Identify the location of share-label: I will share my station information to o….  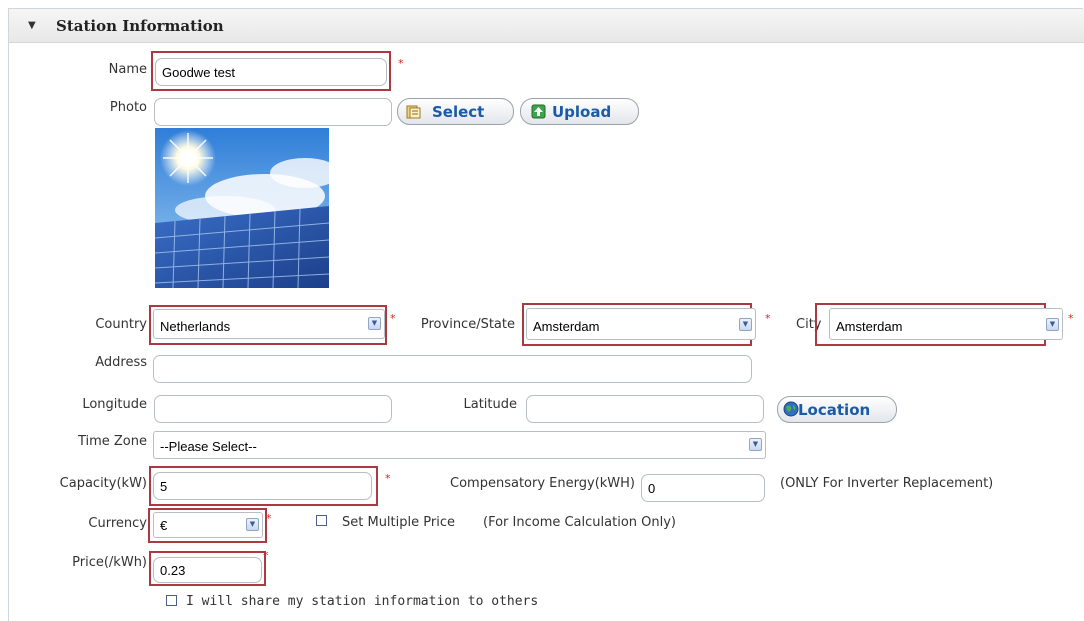
(362, 601).